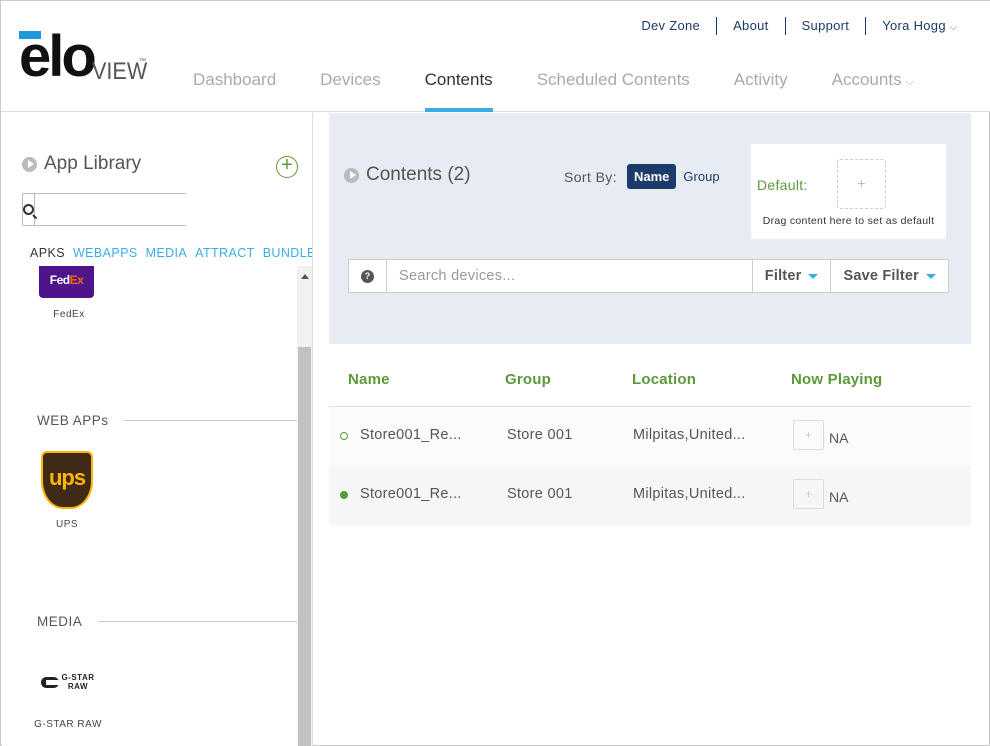 Image resolution: width=990 pixels, height=746 pixels. I want to click on elo-view-logo: elo VIEW ™, so click(84, 56).